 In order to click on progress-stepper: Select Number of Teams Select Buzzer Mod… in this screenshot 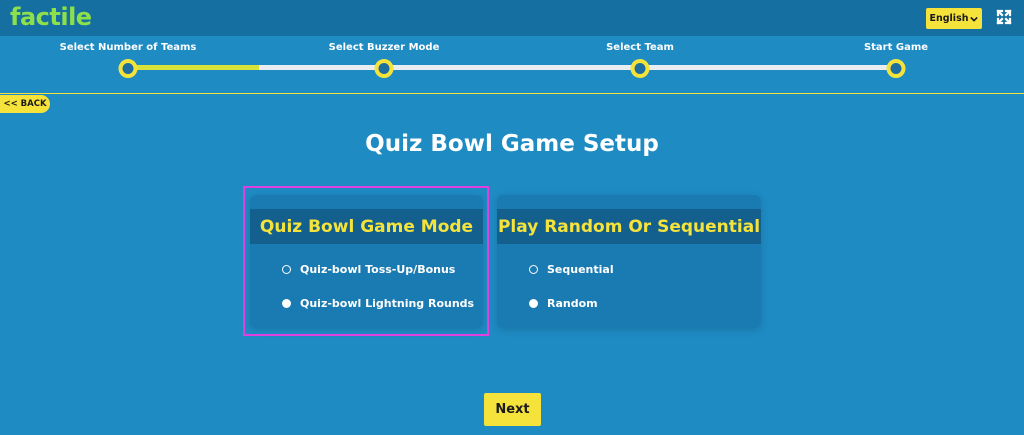, I will do `click(512, 65)`.